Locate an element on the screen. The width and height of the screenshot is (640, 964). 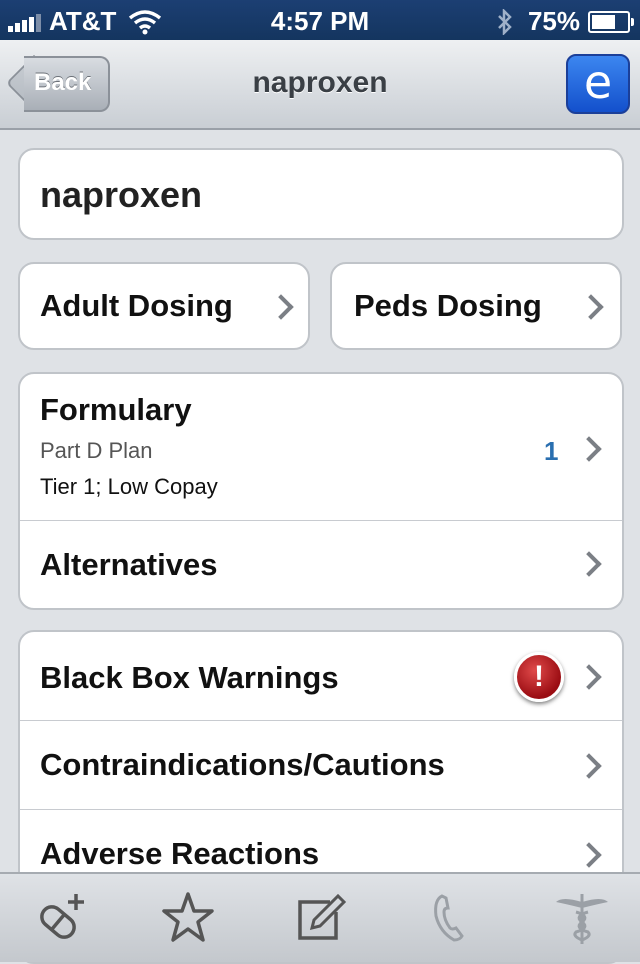
caduceus-icon is located at coordinates (582, 919).